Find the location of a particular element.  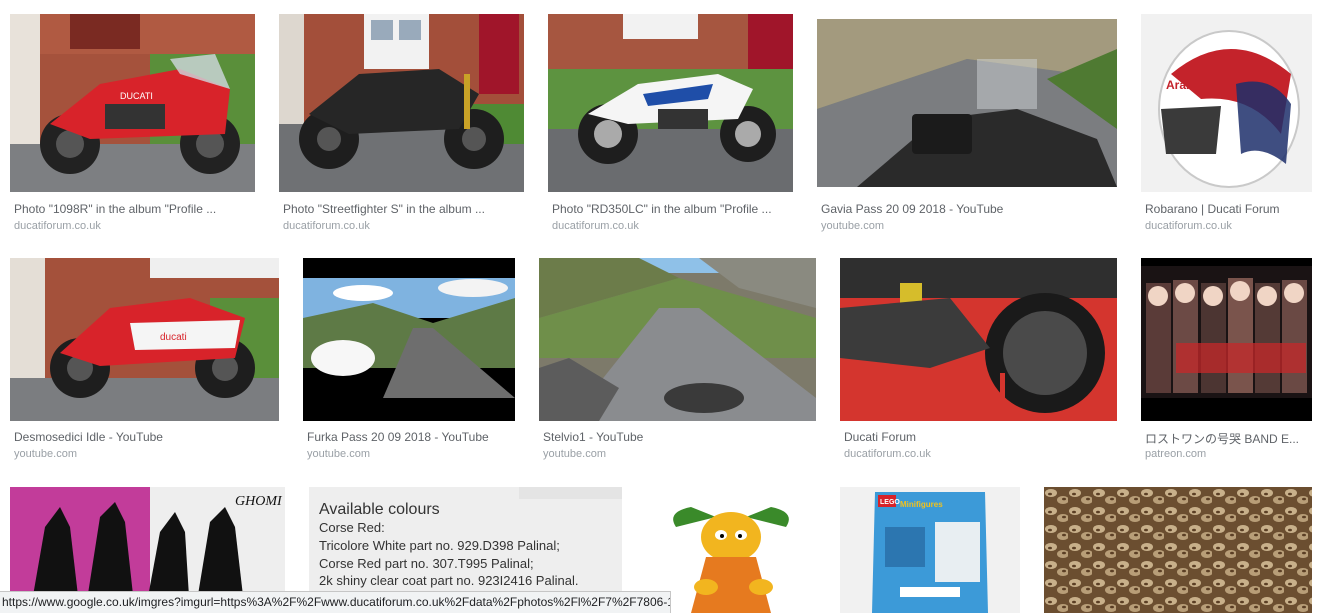

result-ducati-forum: Ducati Forum ducatiforum.co.uk is located at coordinates (978, 363).